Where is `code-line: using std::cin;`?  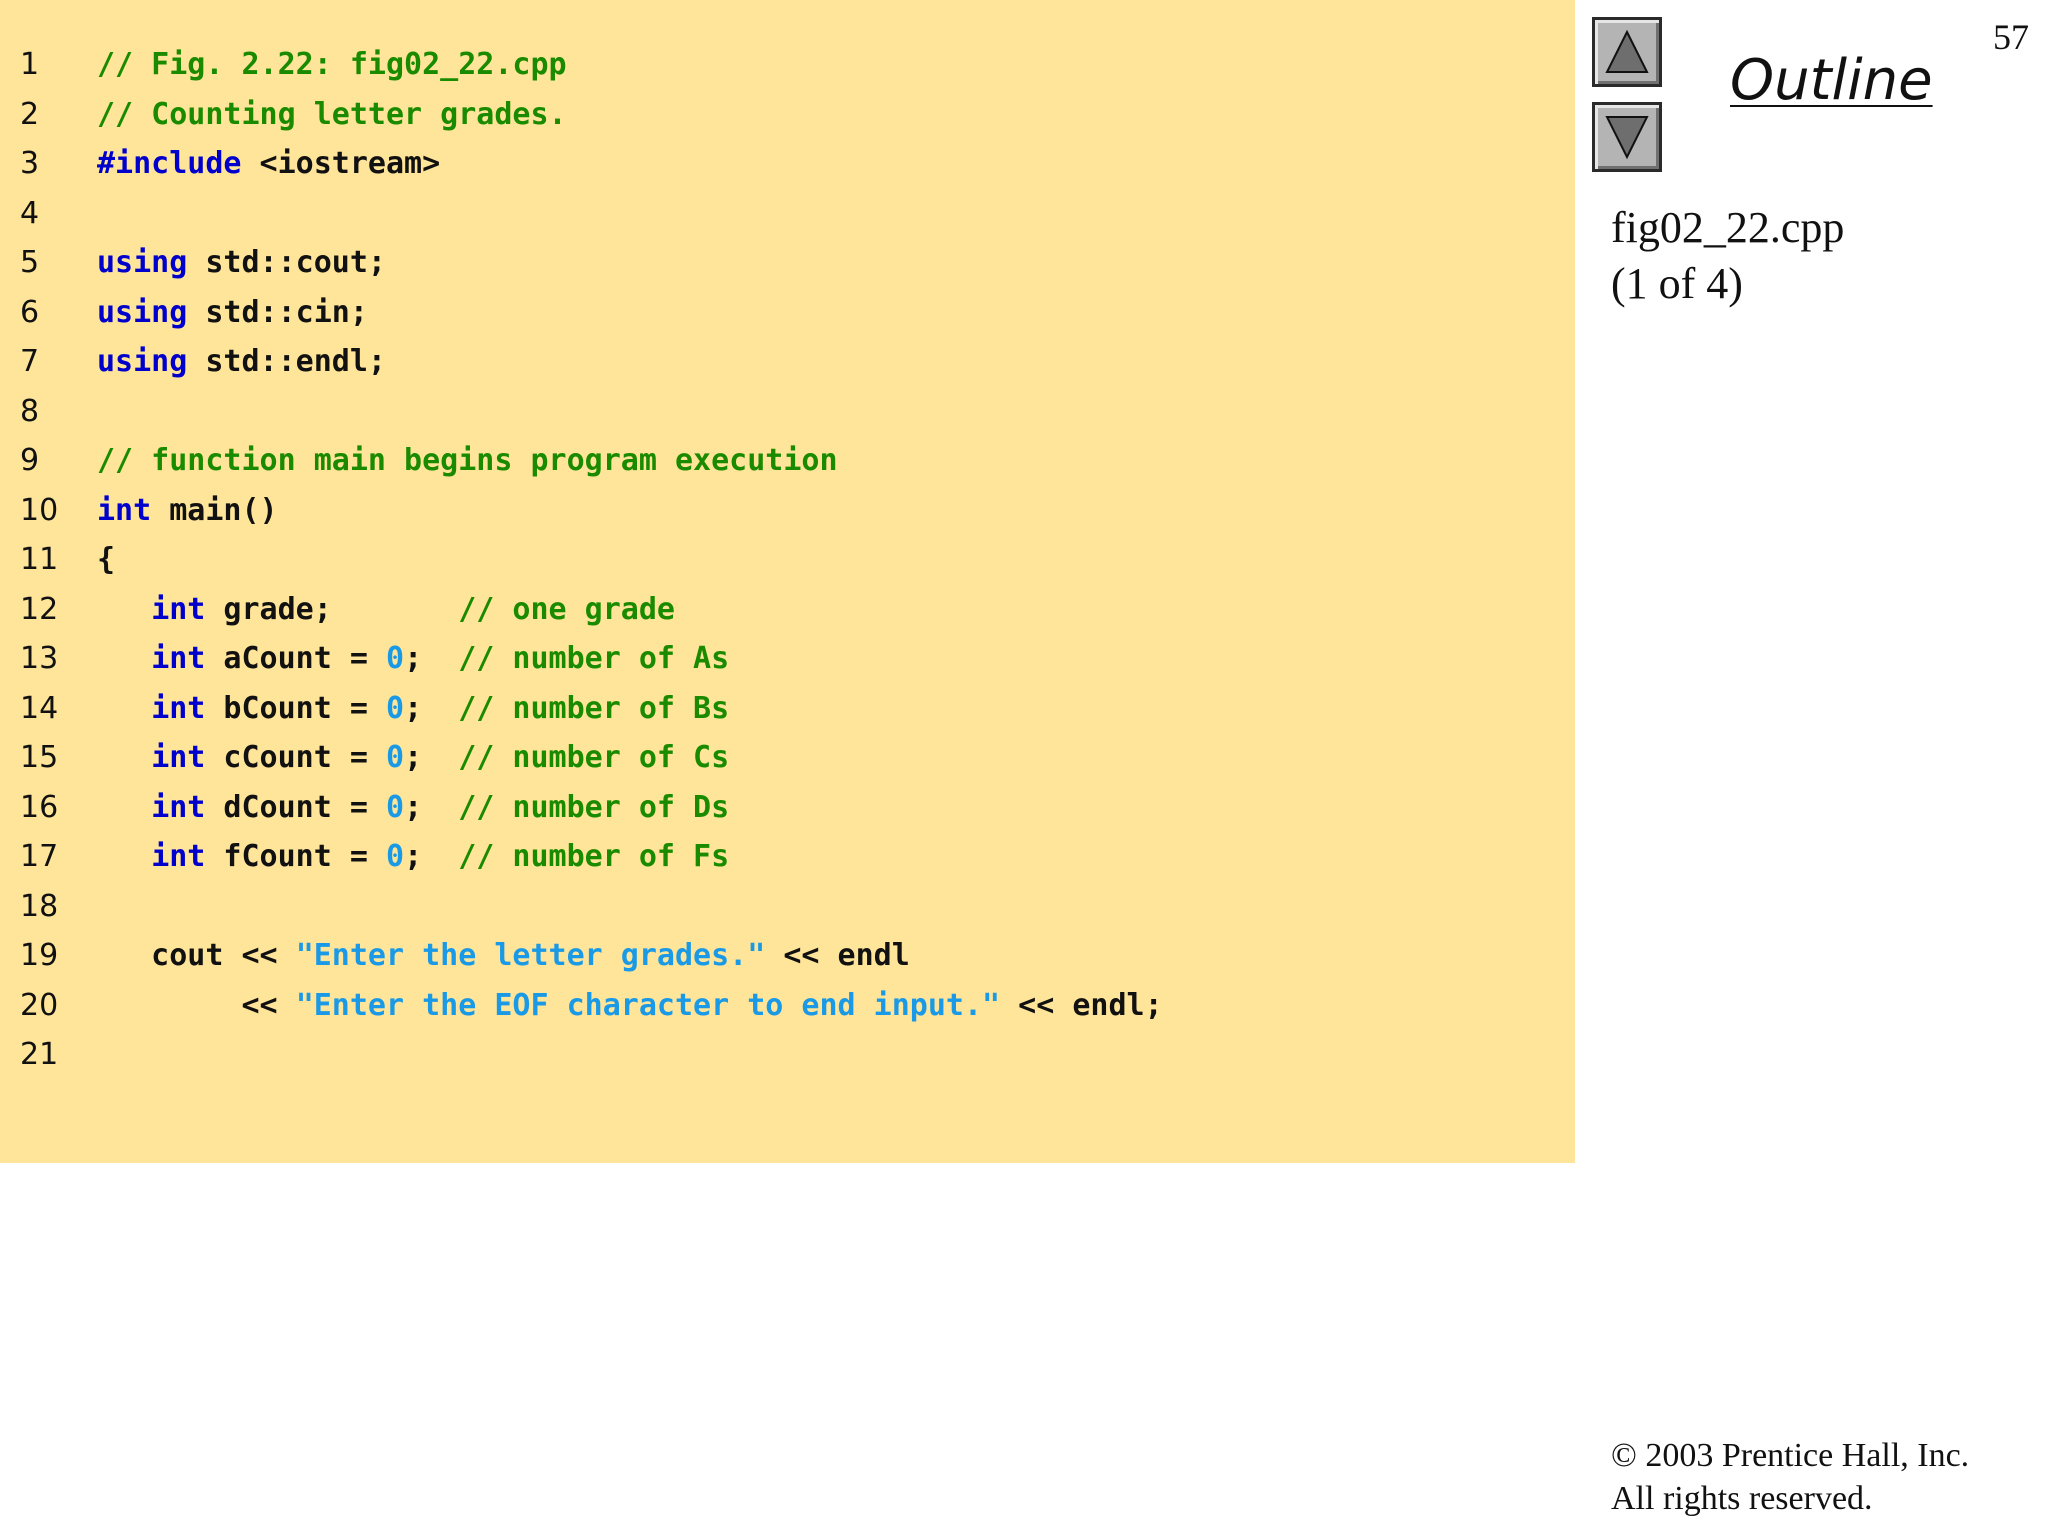
code-line: using std::cin; is located at coordinates (630, 313).